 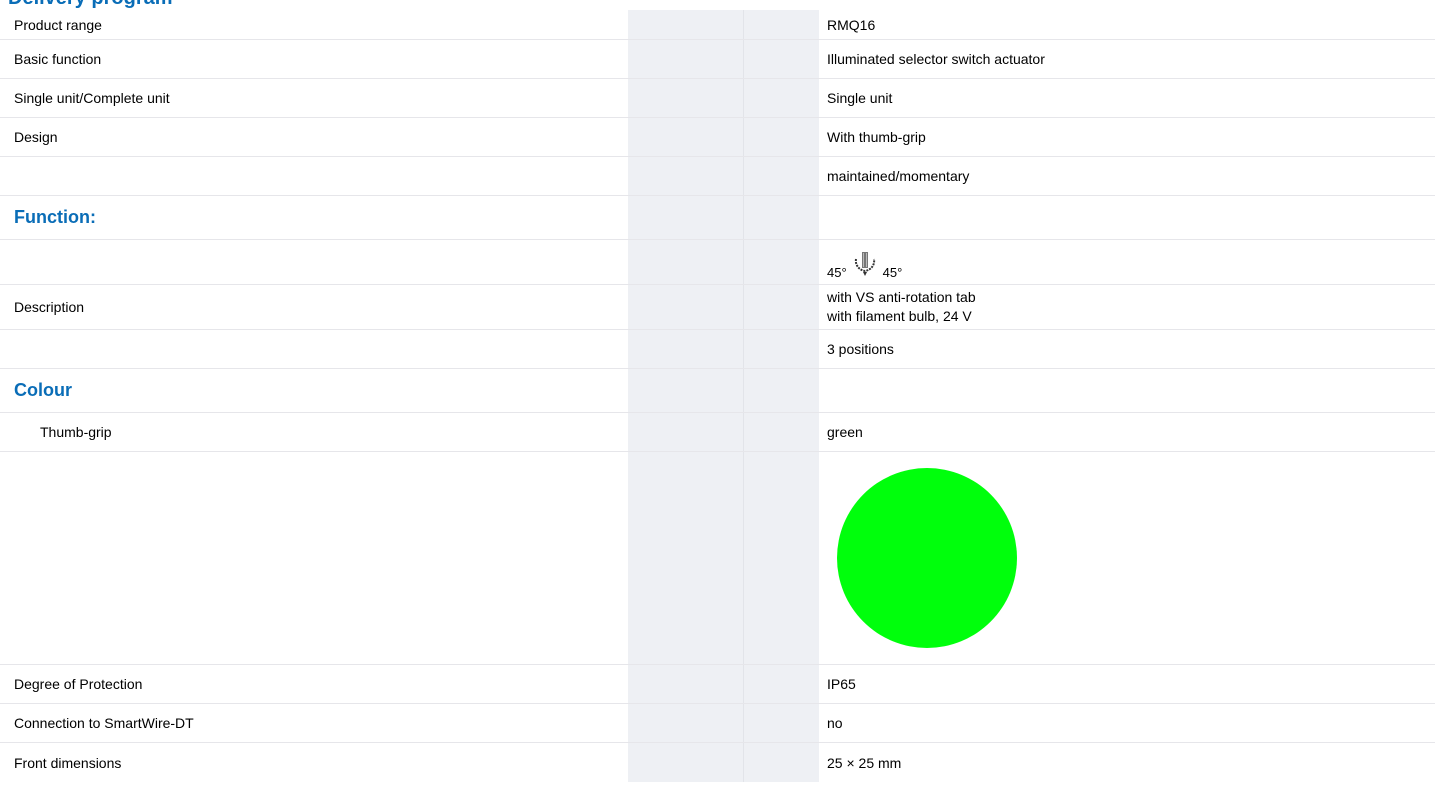 What do you see at coordinates (936, 59) in the screenshot?
I see `row-value: Illuminated selector switch actuator` at bounding box center [936, 59].